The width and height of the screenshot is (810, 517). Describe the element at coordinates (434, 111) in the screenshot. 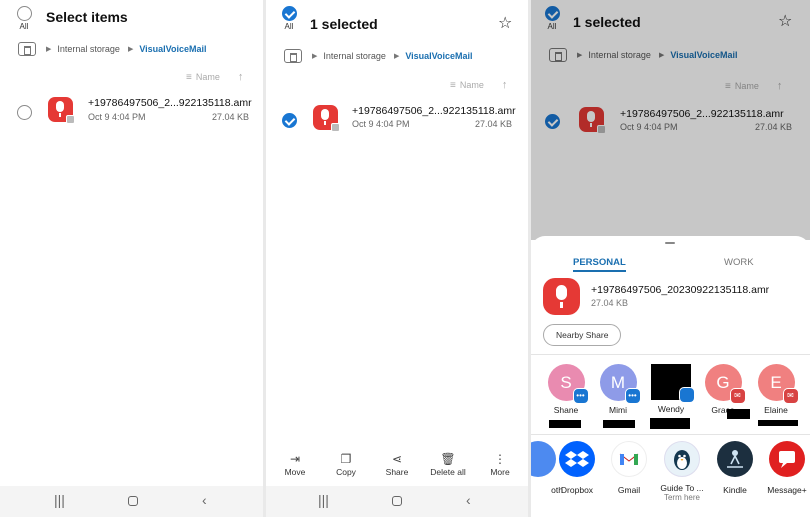

I see `file-name: +19786497506_2...922135118.amr` at that location.